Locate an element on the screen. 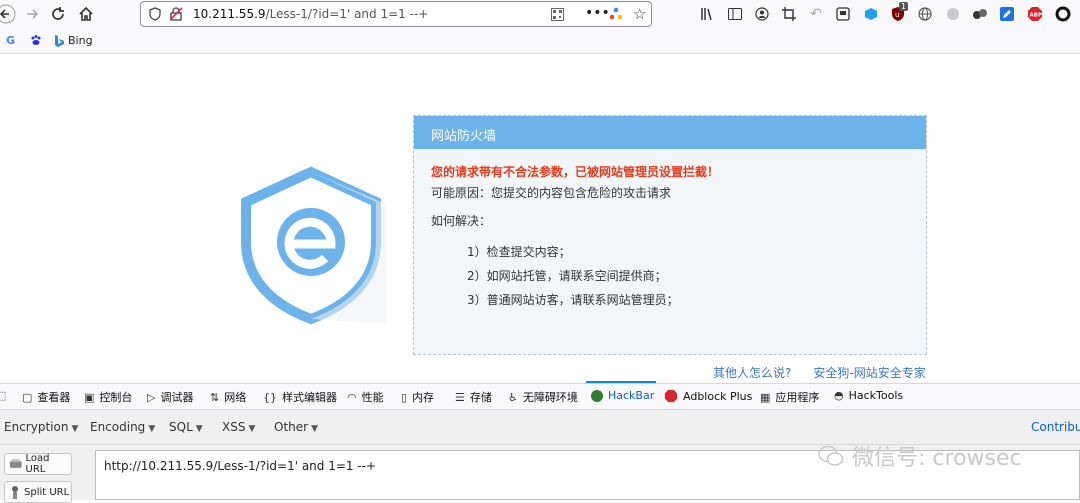 The height and width of the screenshot is (503, 1080). screenshot-icon is located at coordinates (843, 14).